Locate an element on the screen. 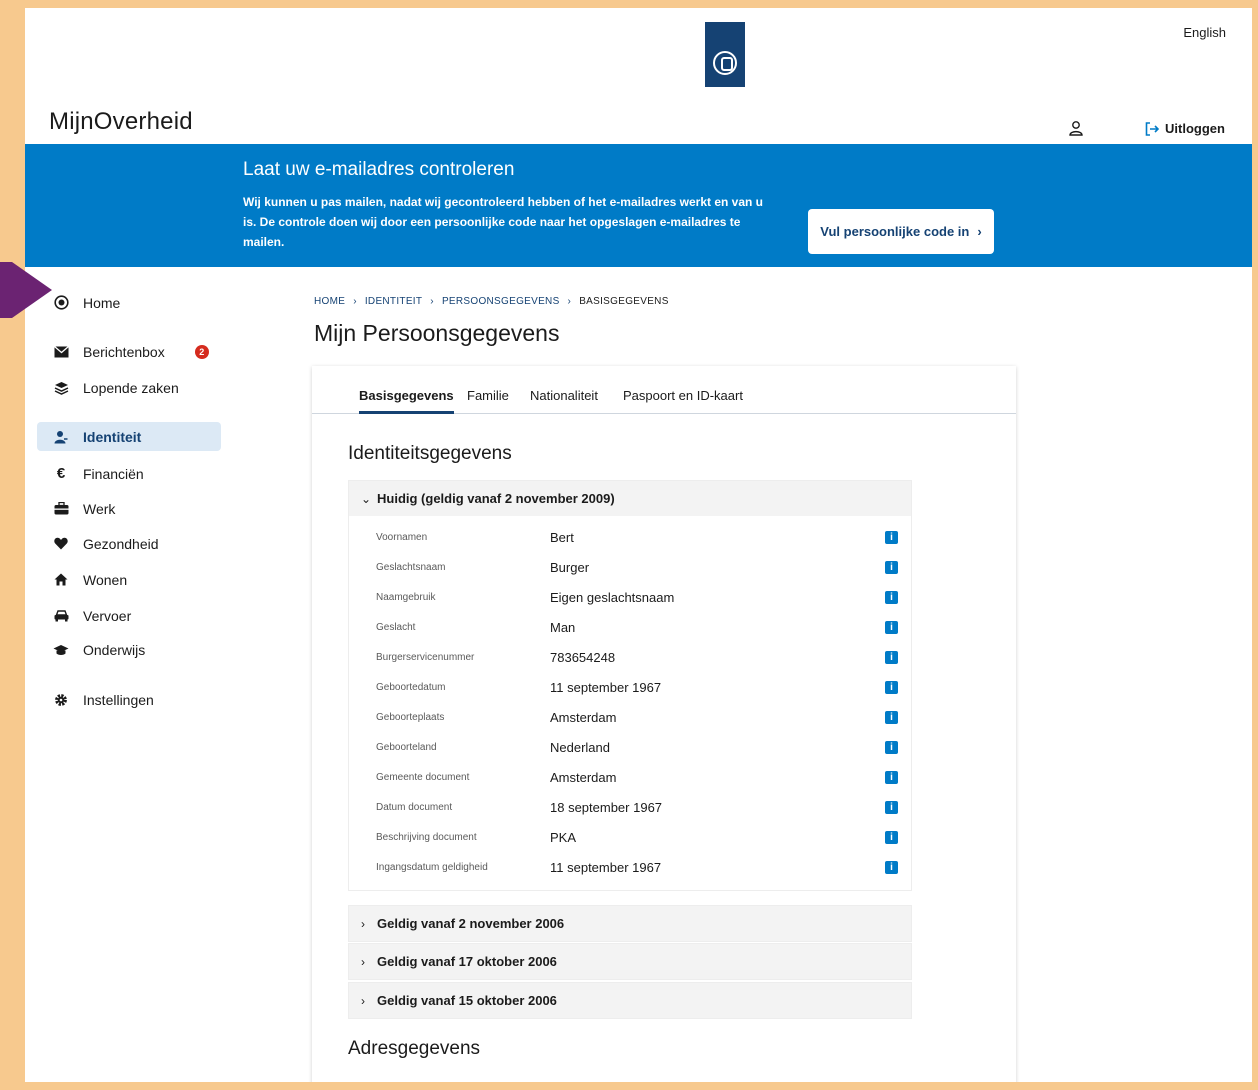 This screenshot has height=1090, width=1258. sidebar-item-vervoer: Vervoer is located at coordinates (129, 615).